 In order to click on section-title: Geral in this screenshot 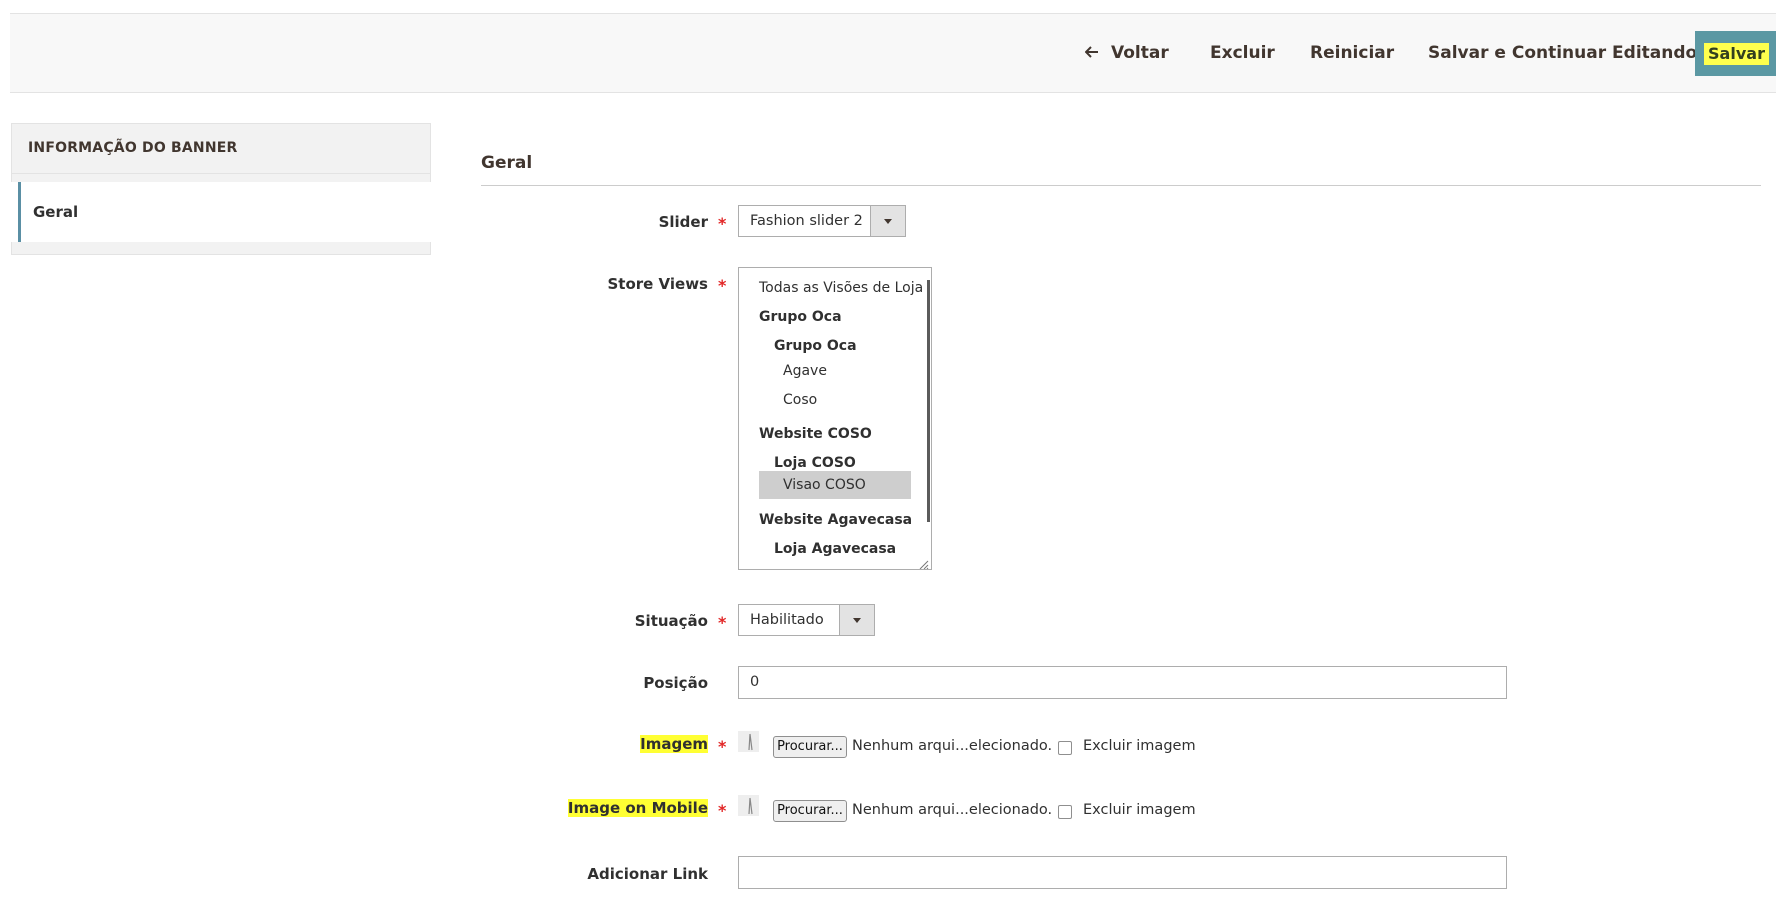, I will do `click(507, 163)`.